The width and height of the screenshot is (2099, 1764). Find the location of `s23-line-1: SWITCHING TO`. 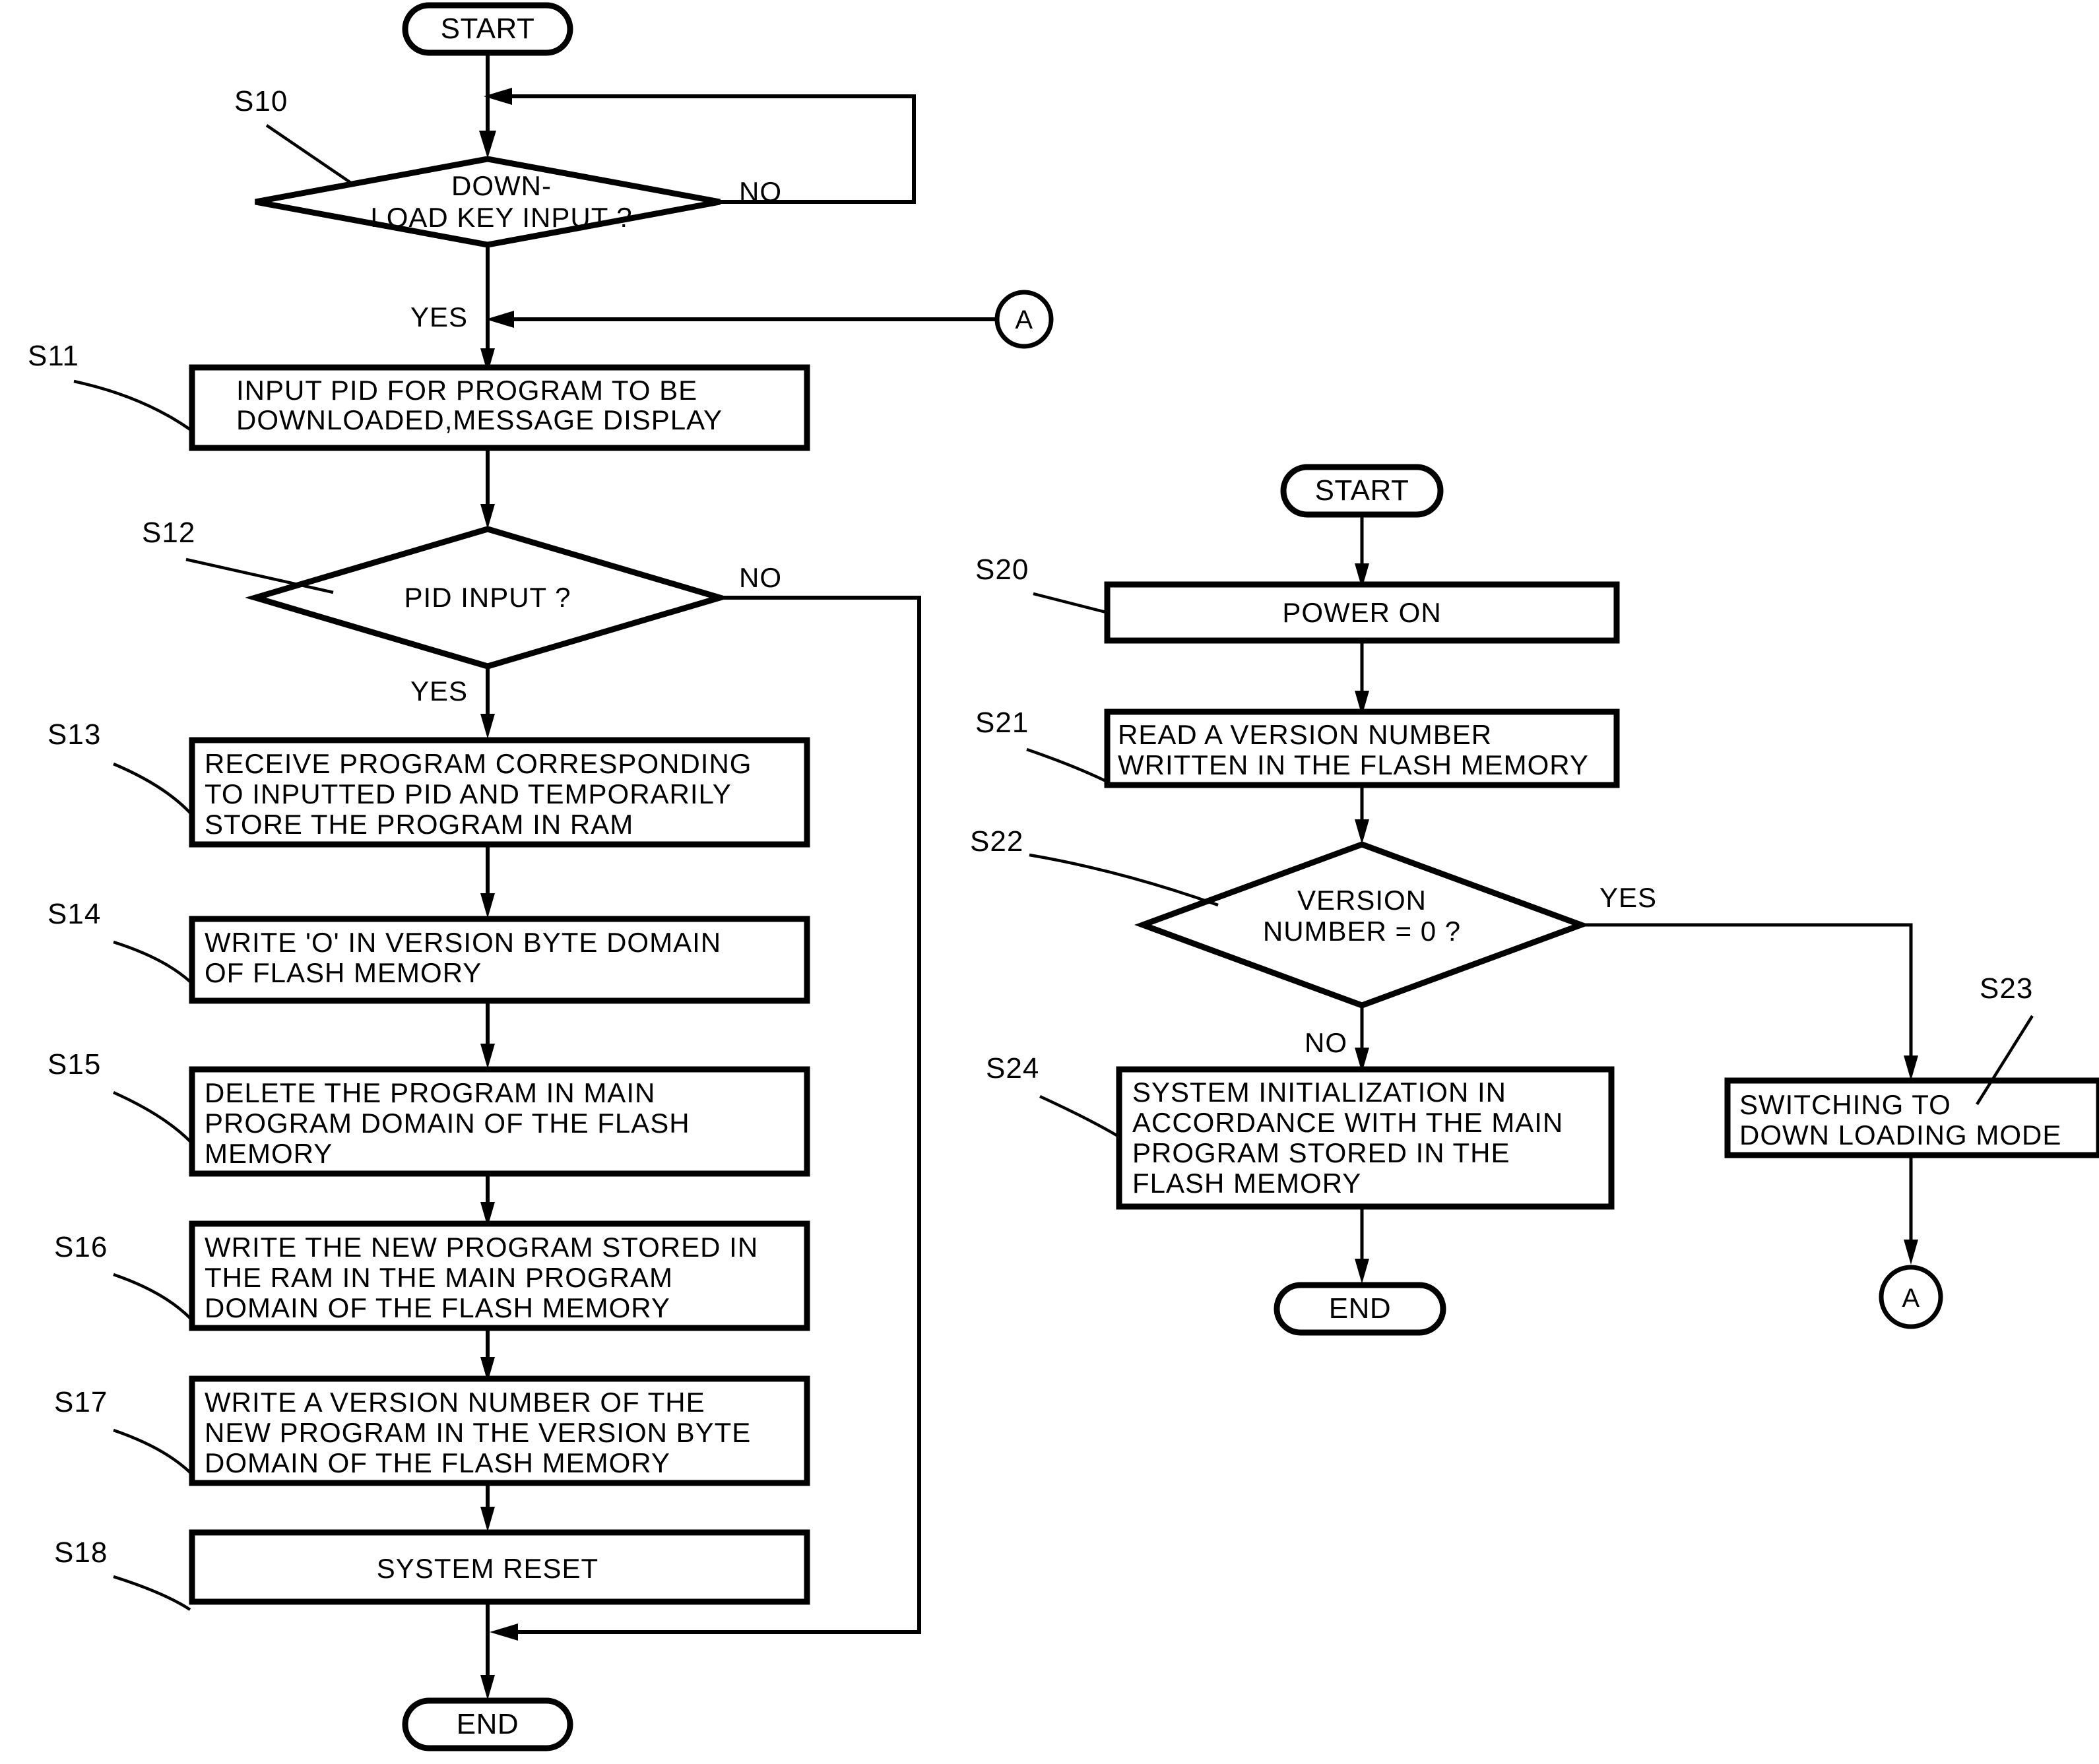

s23-line-1: SWITCHING TO is located at coordinates (1845, 1104).